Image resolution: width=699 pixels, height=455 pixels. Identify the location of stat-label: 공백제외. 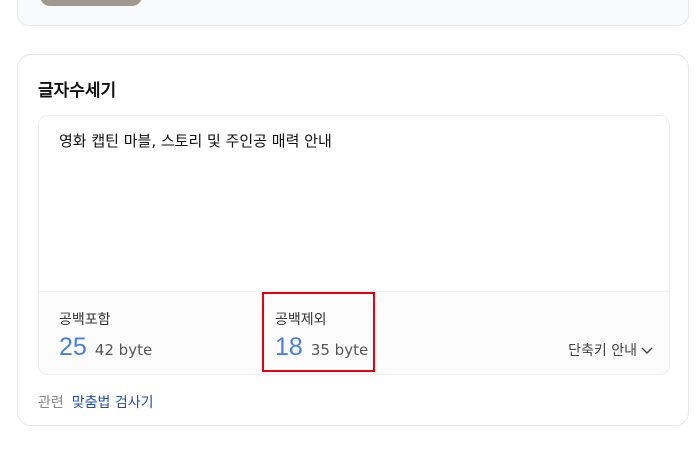
(301, 320).